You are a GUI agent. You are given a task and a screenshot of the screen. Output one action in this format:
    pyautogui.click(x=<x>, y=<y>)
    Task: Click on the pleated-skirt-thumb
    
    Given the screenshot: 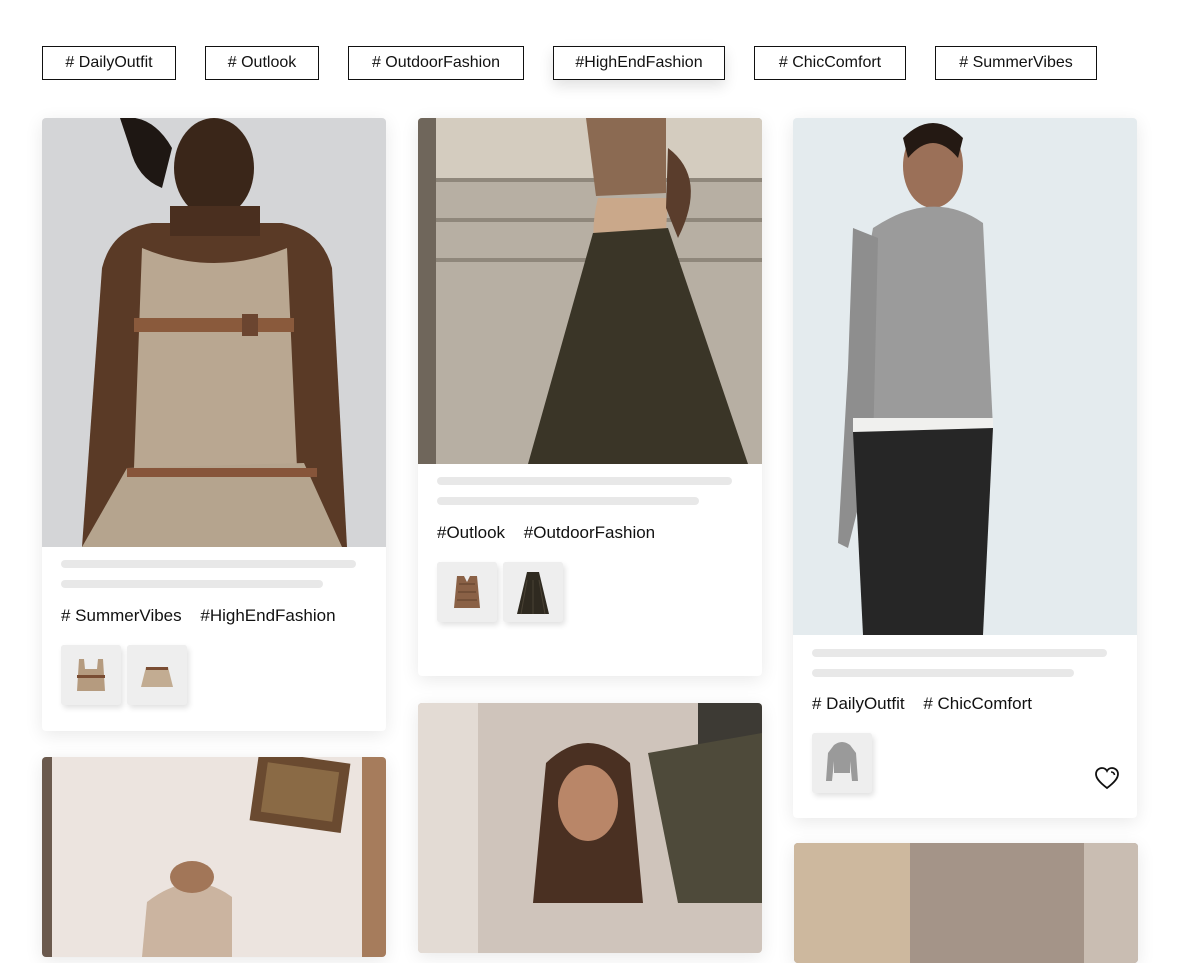 What is the action you would take?
    pyautogui.click(x=157, y=675)
    